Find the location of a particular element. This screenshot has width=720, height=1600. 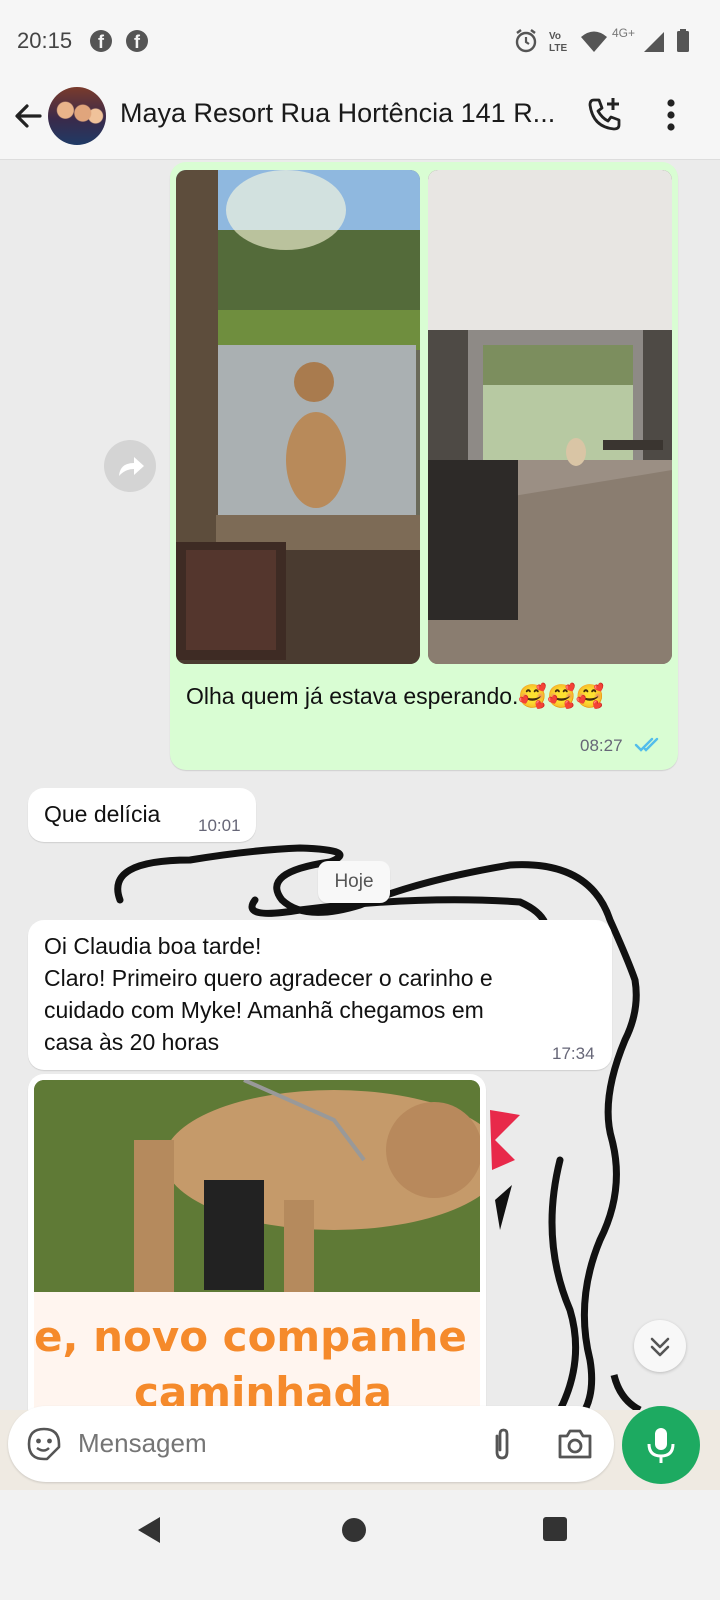

alarm-icon is located at coordinates (526, 41).